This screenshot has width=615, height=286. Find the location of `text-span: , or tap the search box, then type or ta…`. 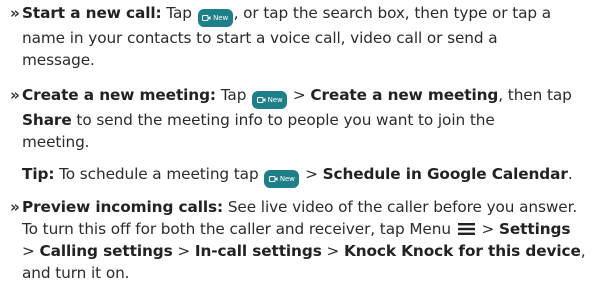

text-span: , or tap the search box, then type or ta… is located at coordinates (392, 13).